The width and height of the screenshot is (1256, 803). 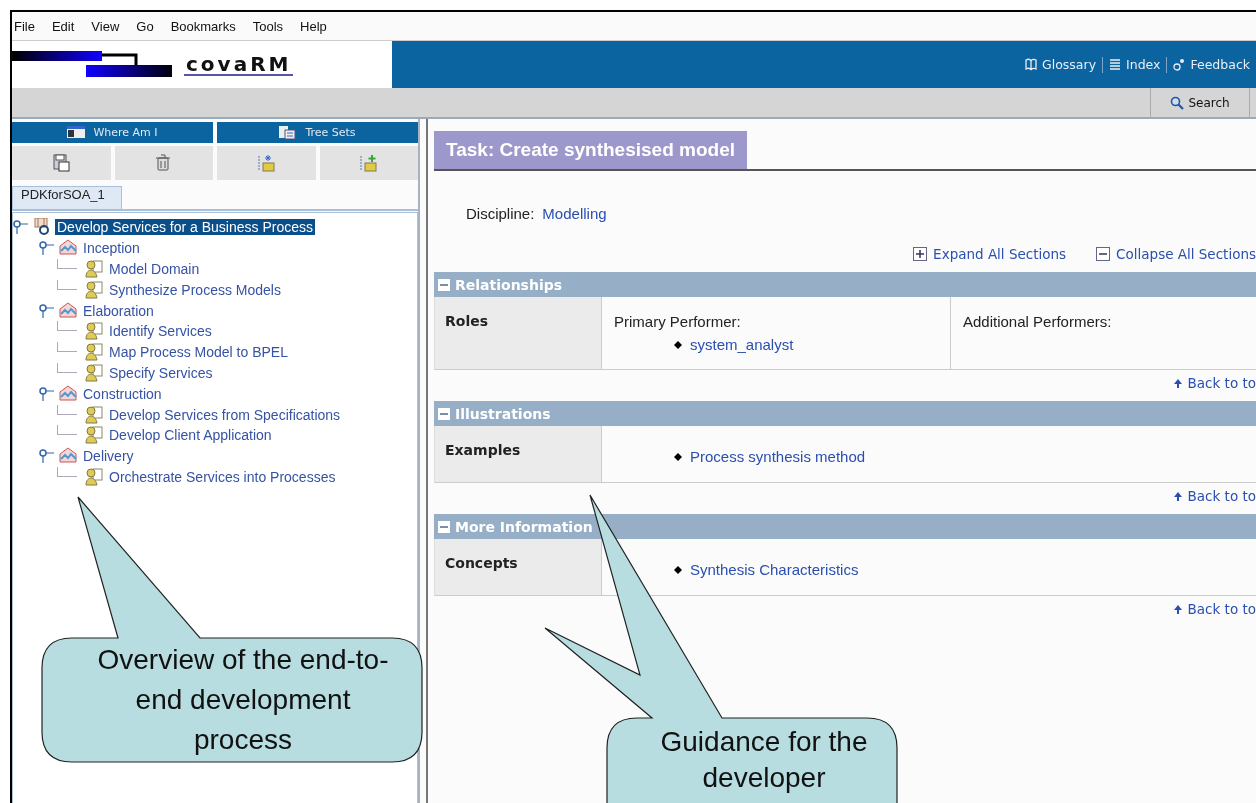 What do you see at coordinates (1143, 64) in the screenshot?
I see `banner-link: Index` at bounding box center [1143, 64].